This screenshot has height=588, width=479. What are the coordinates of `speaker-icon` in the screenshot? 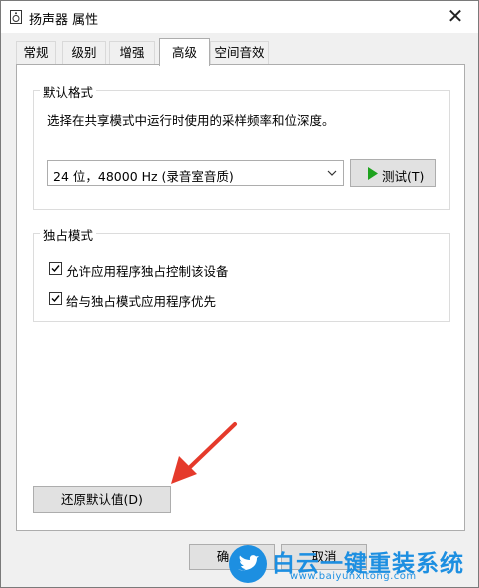 It's located at (16, 17).